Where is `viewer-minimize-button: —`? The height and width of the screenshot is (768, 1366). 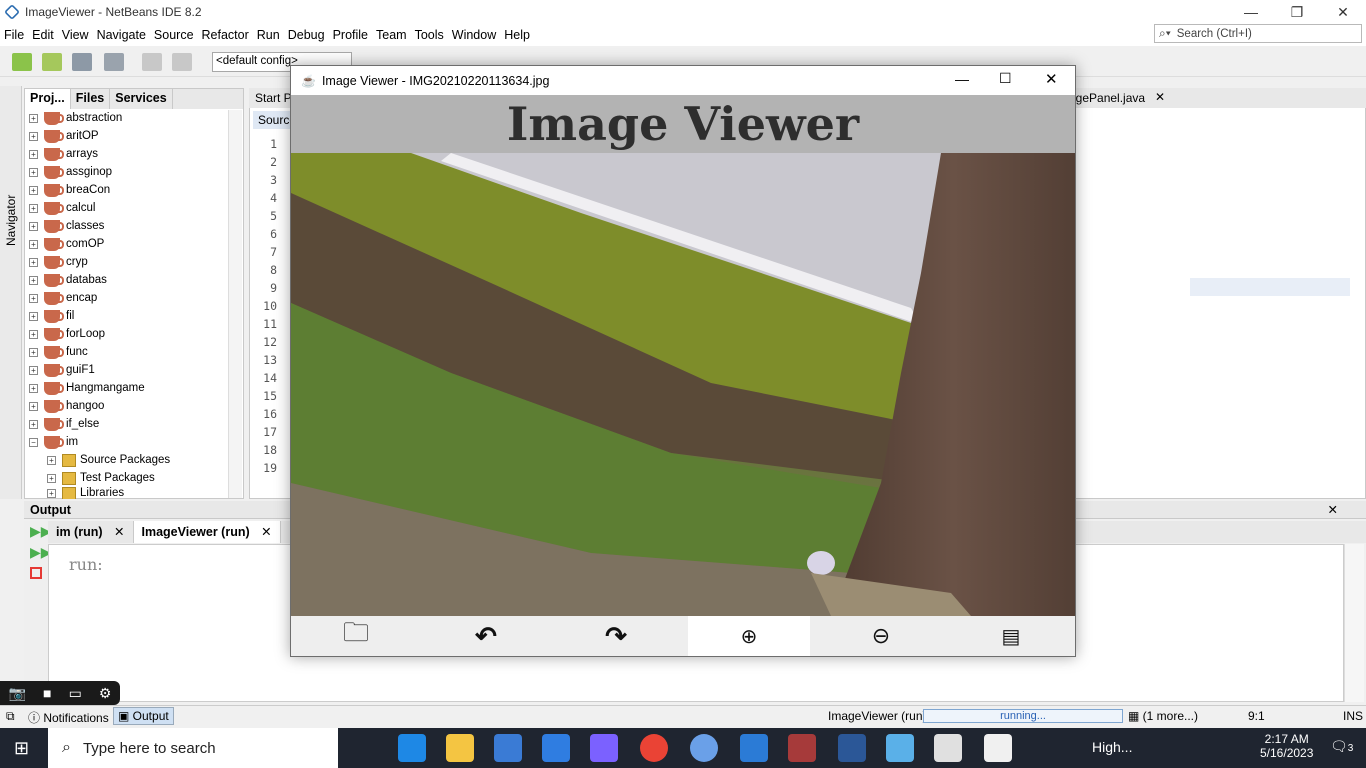 viewer-minimize-button: — is located at coordinates (962, 79).